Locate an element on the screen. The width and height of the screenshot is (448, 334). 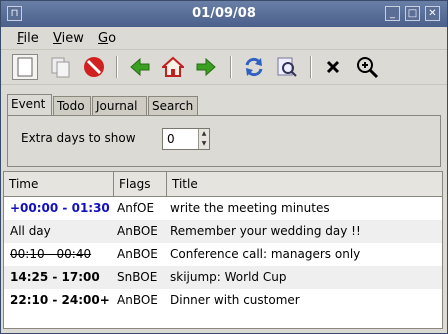
find-button is located at coordinates (287, 67).